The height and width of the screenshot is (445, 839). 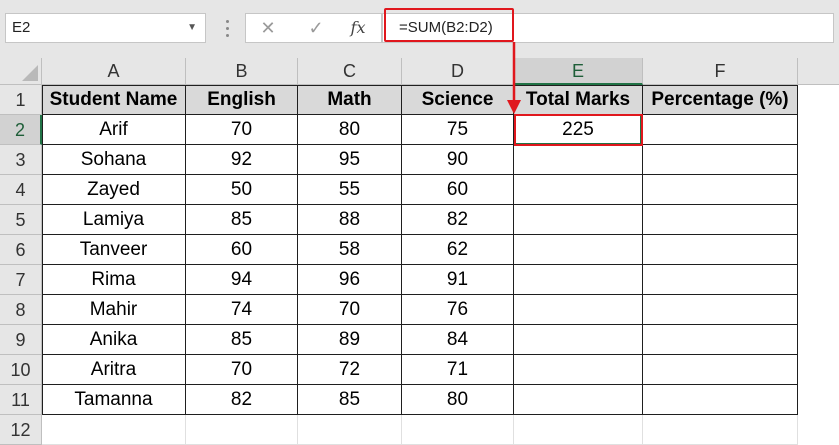 What do you see at coordinates (720, 71) in the screenshot?
I see `column-header-f: F` at bounding box center [720, 71].